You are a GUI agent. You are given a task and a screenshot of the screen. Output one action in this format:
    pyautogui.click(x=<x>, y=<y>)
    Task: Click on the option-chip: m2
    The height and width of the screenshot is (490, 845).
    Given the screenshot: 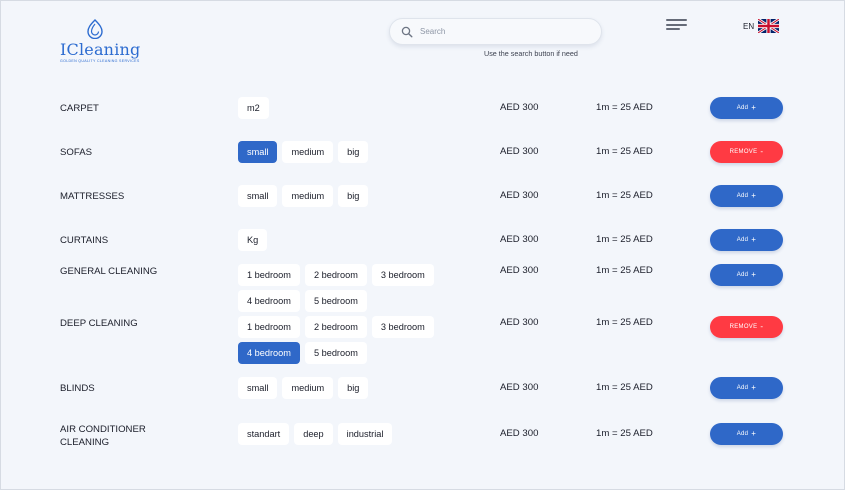 What is the action you would take?
    pyautogui.click(x=253, y=108)
    